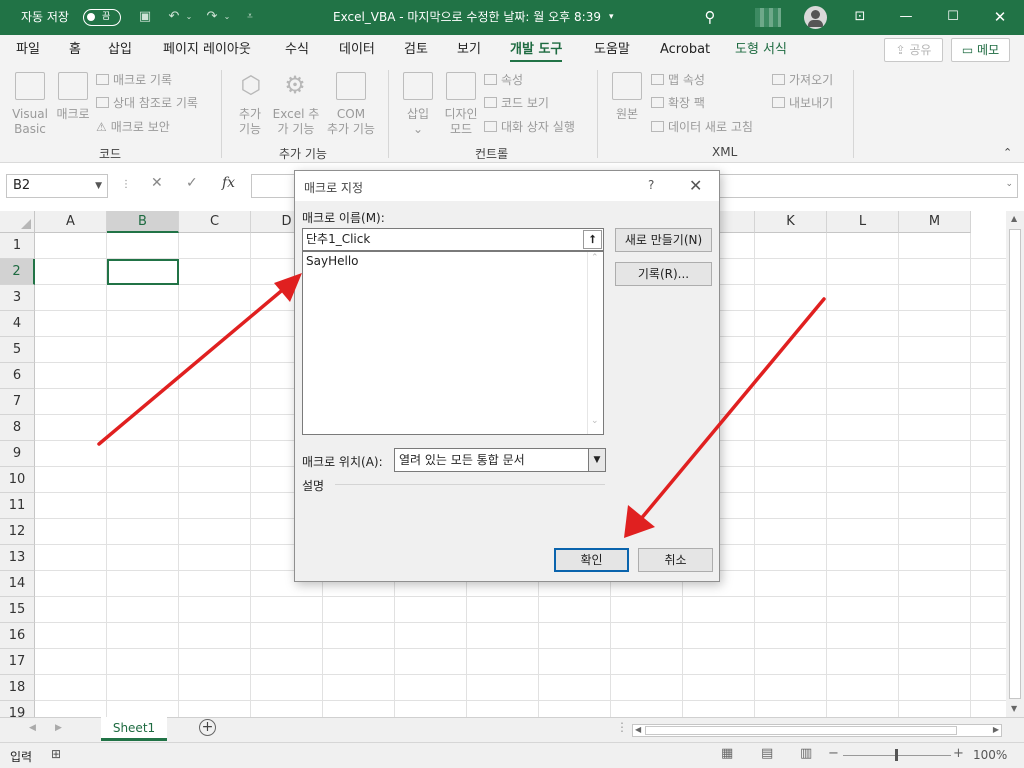  I want to click on page-break-view-icon: ▥, so click(806, 753).